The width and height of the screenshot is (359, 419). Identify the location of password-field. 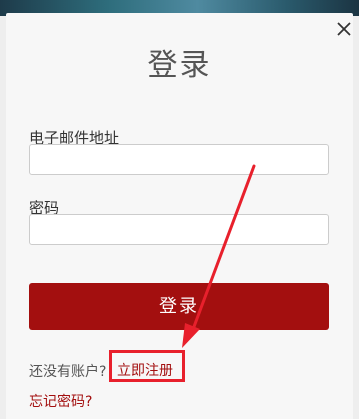
(179, 229).